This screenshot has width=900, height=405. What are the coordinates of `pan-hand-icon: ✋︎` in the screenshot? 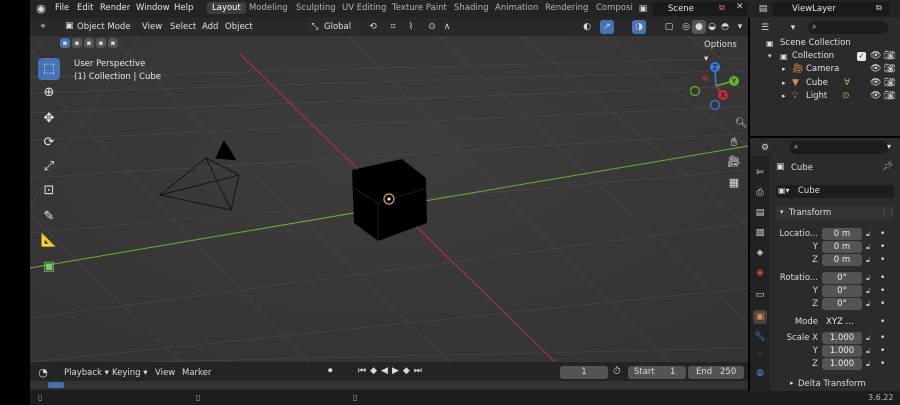 It's located at (734, 142).